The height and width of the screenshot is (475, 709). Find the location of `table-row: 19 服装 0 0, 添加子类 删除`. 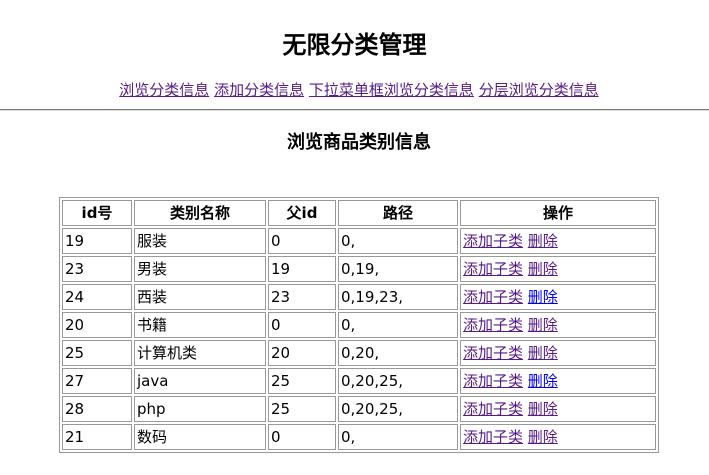

table-row: 19 服装 0 0, 添加子类 删除 is located at coordinates (359, 241).